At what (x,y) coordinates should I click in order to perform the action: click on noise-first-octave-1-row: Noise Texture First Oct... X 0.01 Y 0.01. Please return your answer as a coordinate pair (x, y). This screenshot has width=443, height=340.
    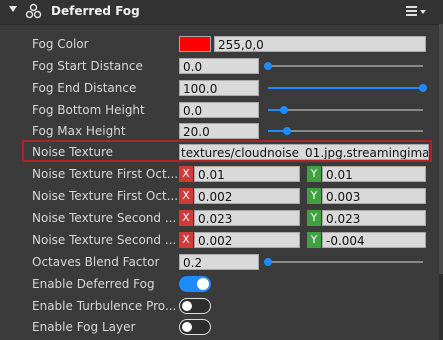
    Looking at the image, I should click on (219, 174).